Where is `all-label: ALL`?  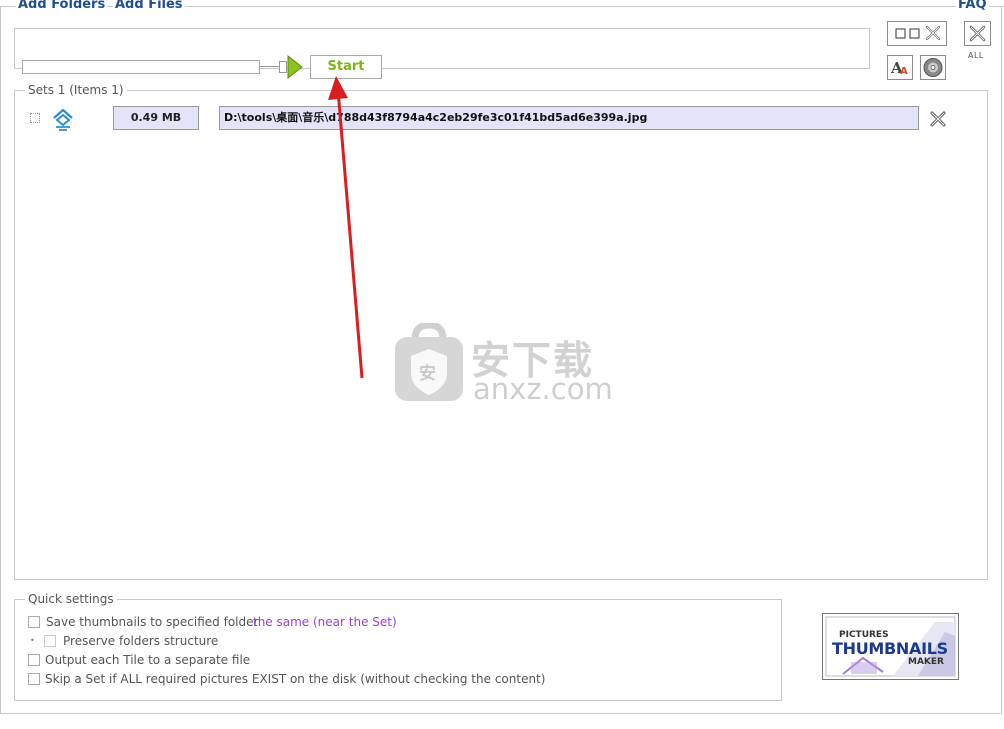
all-label: ALL is located at coordinates (976, 55).